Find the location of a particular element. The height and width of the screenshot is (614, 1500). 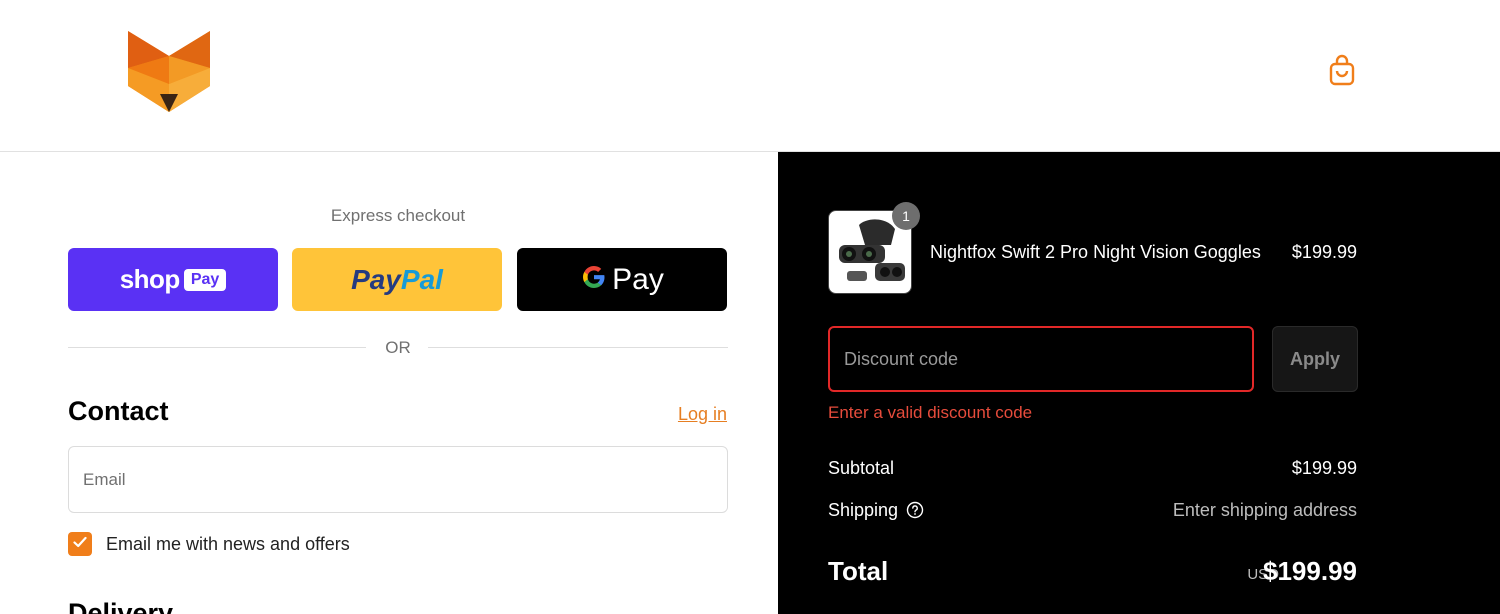

quantity-badge: 1 is located at coordinates (906, 216).